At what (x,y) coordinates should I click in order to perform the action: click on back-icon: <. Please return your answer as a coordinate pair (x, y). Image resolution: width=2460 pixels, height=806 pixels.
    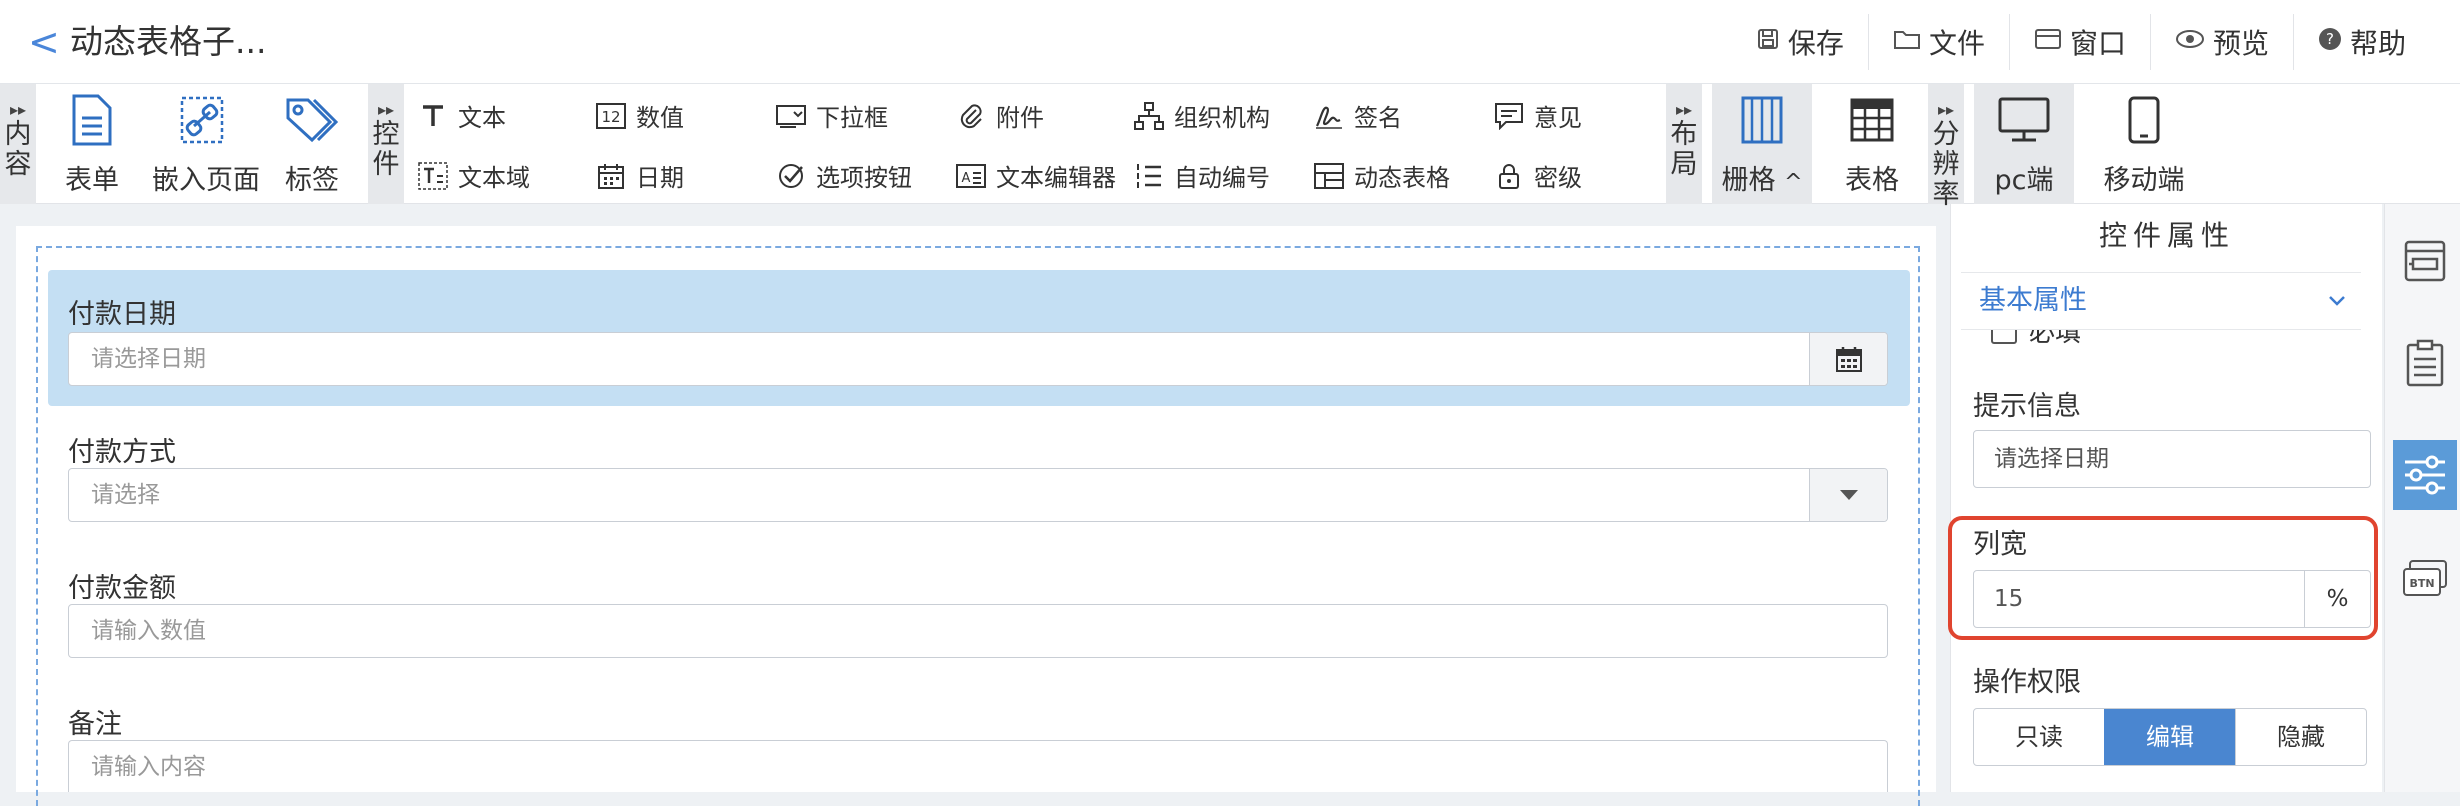
    Looking at the image, I should click on (44, 42).